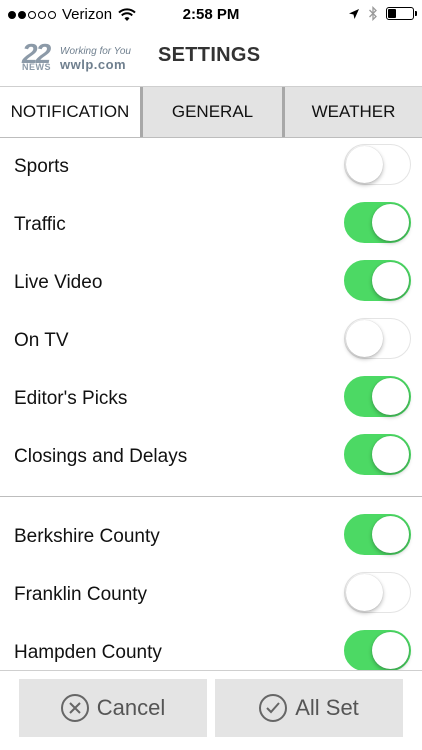 This screenshot has width=422, height=750. Describe the element at coordinates (211, 15) in the screenshot. I see `status-bar: Verizon 2:58 PM` at that location.